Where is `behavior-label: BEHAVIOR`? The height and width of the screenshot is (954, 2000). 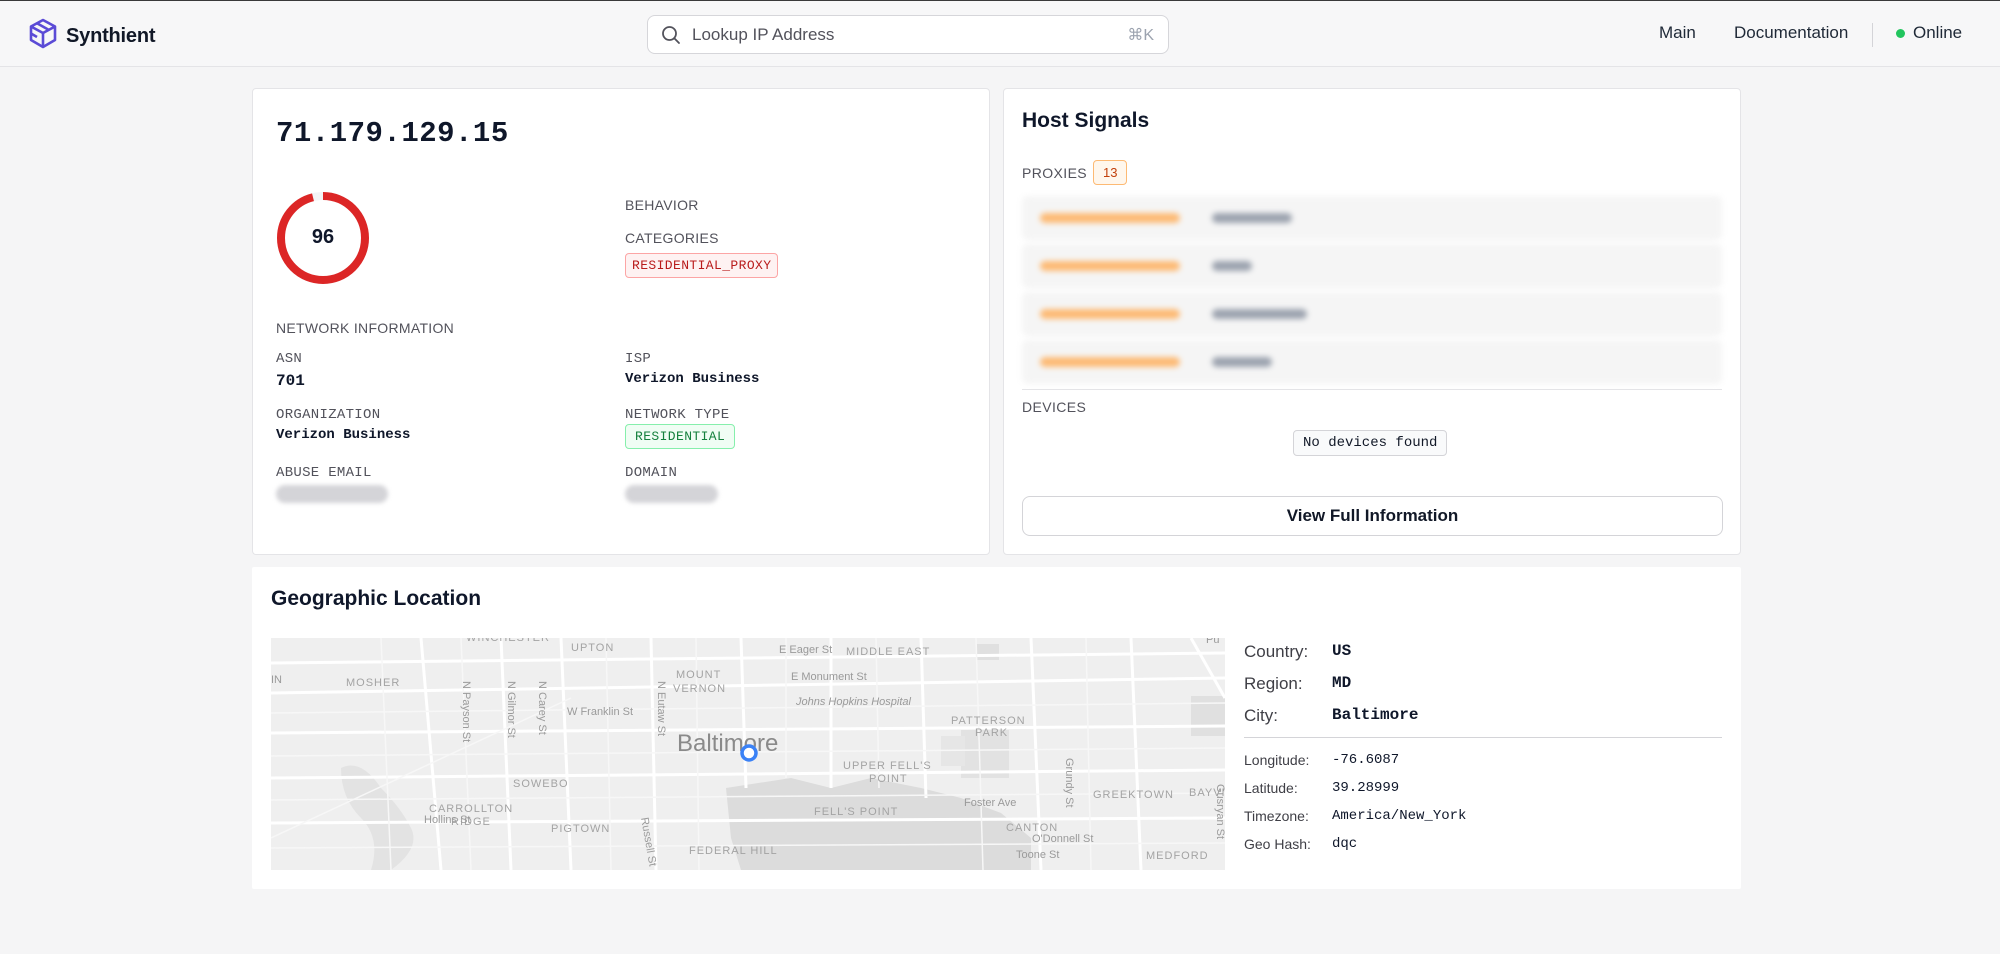 behavior-label: BEHAVIOR is located at coordinates (662, 205).